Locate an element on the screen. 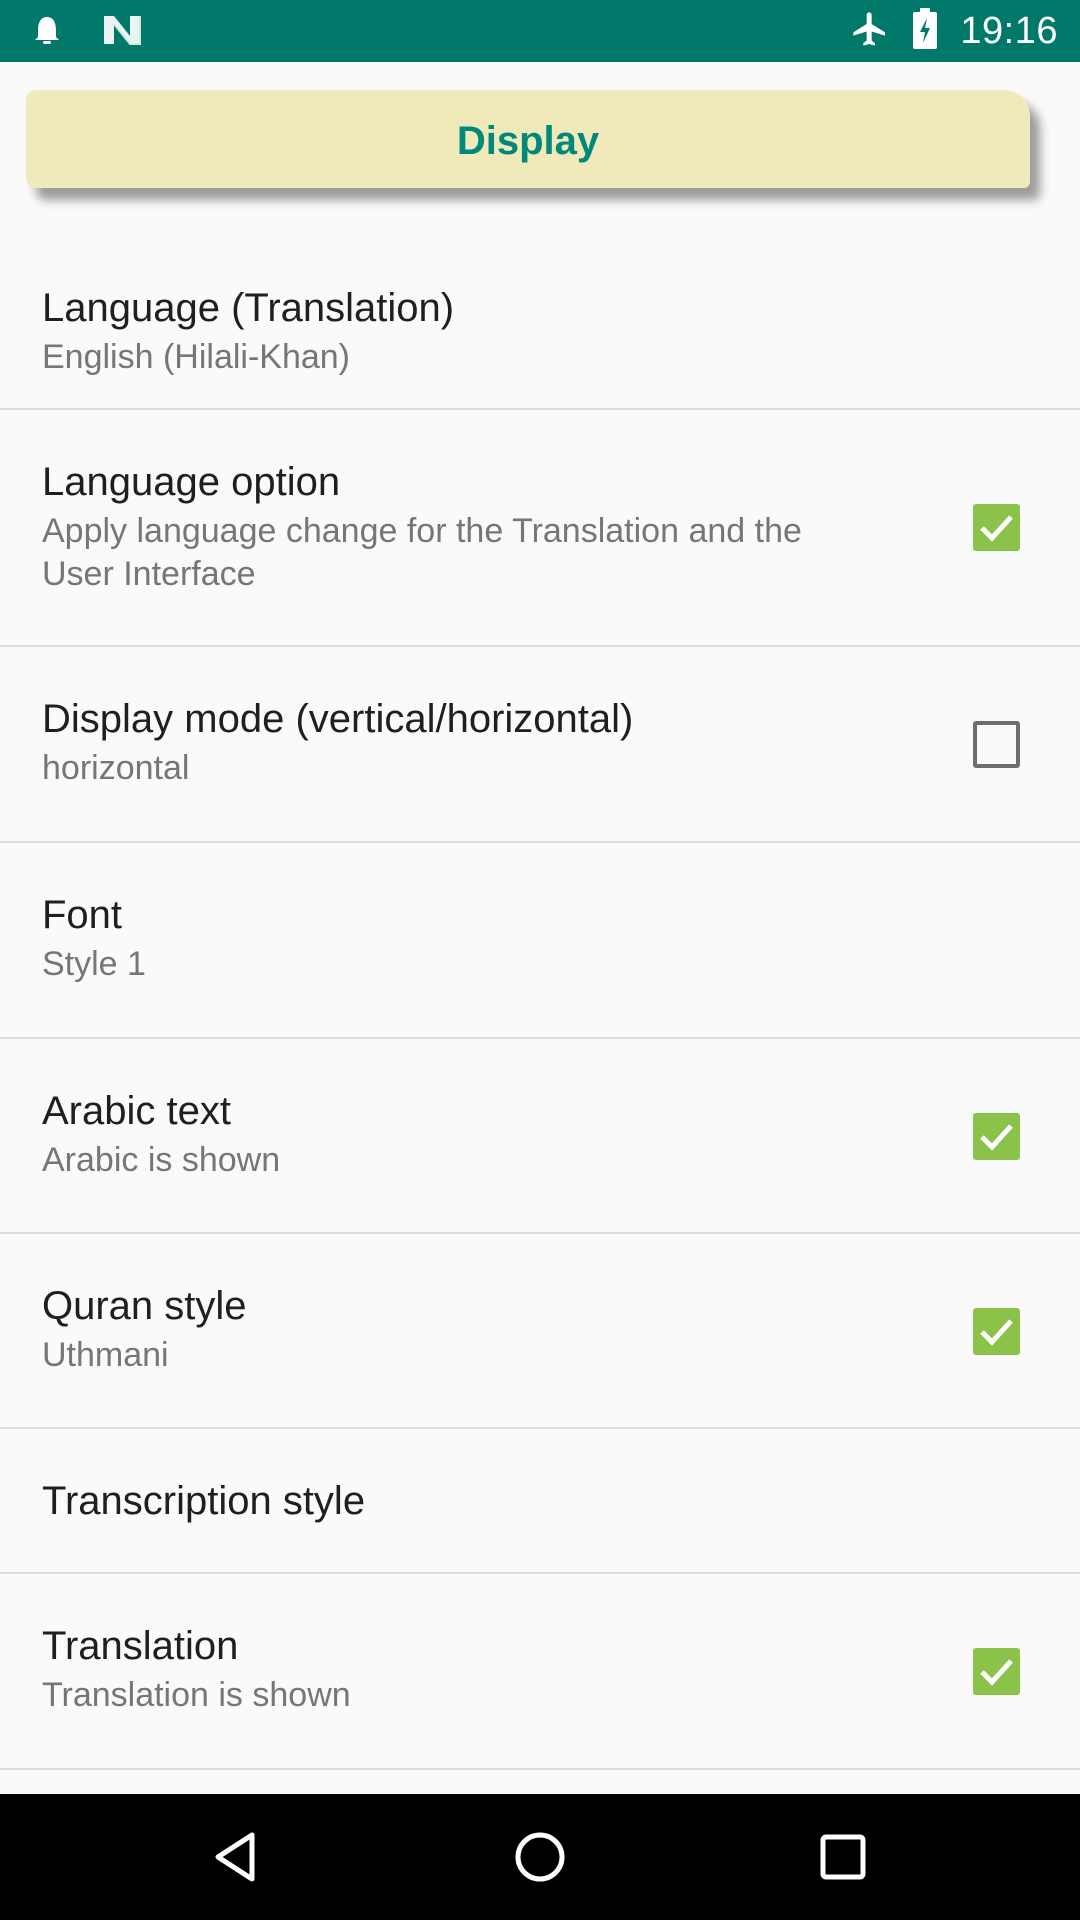  navigation-bar is located at coordinates (540, 1857).